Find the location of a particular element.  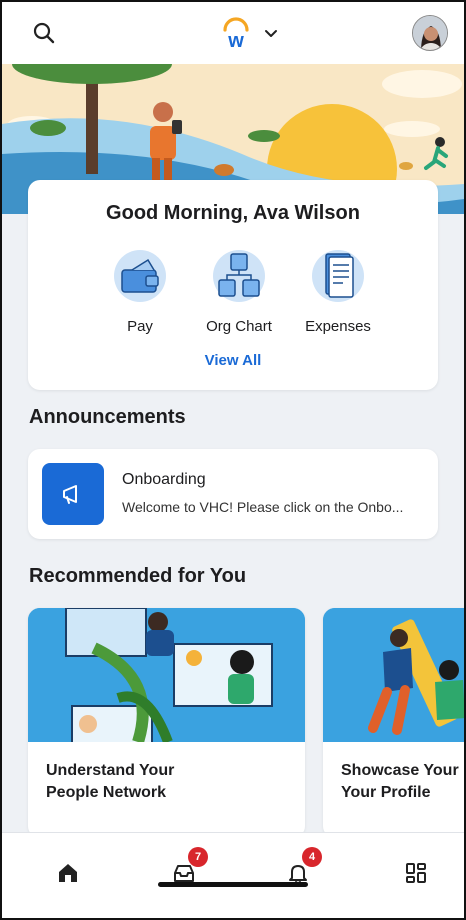

apps-icon is located at coordinates (416, 873).